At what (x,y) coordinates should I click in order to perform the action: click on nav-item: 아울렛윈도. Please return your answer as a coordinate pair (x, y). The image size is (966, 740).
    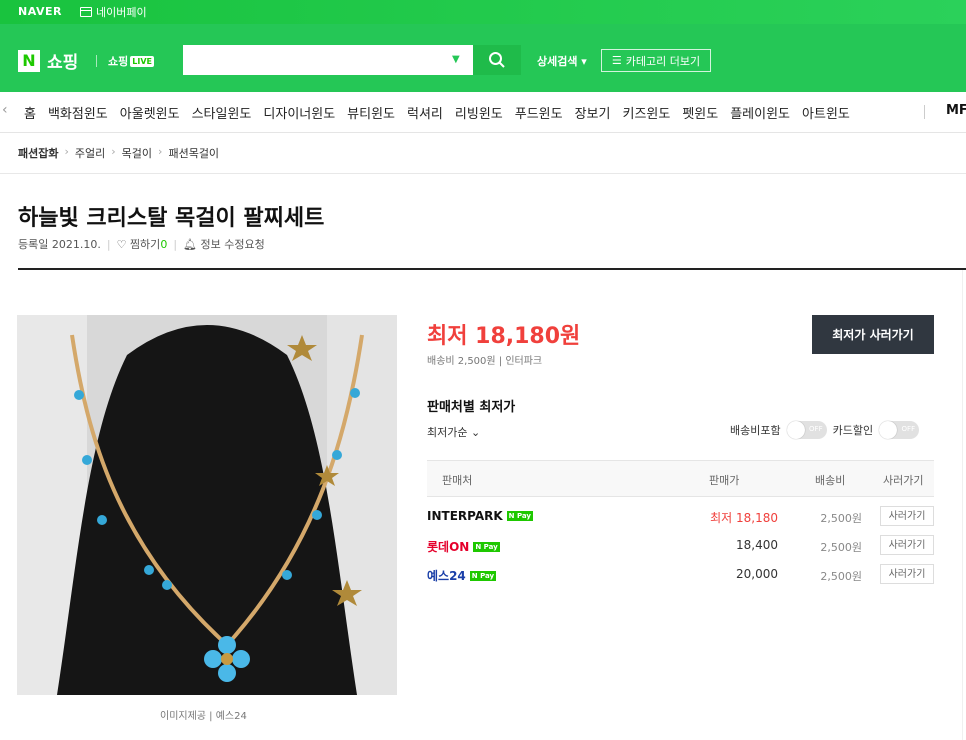
    Looking at the image, I should click on (150, 112).